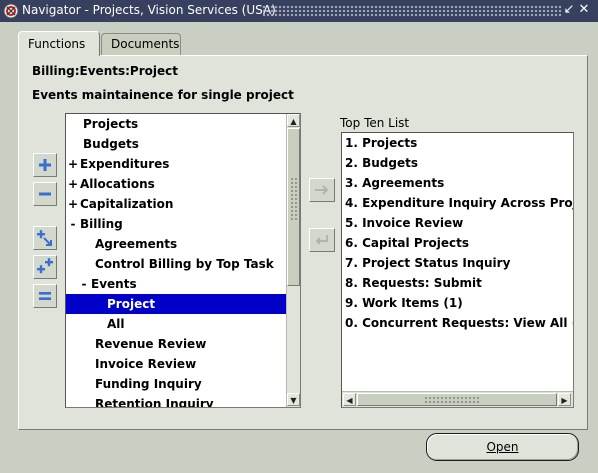 This screenshot has width=598, height=473. What do you see at coordinates (413, 283) in the screenshot?
I see `top-ten-item: 8. Requests: Submit` at bounding box center [413, 283].